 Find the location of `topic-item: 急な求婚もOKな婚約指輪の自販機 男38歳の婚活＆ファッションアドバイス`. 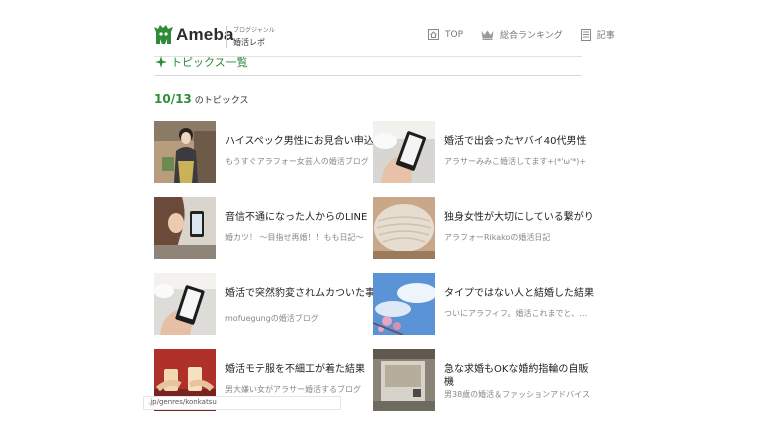

topic-item: 急な求婚もOKな婚約指輪の自販機 男38歳の婚活＆ファッションアドバイス is located at coordinates (481, 380).